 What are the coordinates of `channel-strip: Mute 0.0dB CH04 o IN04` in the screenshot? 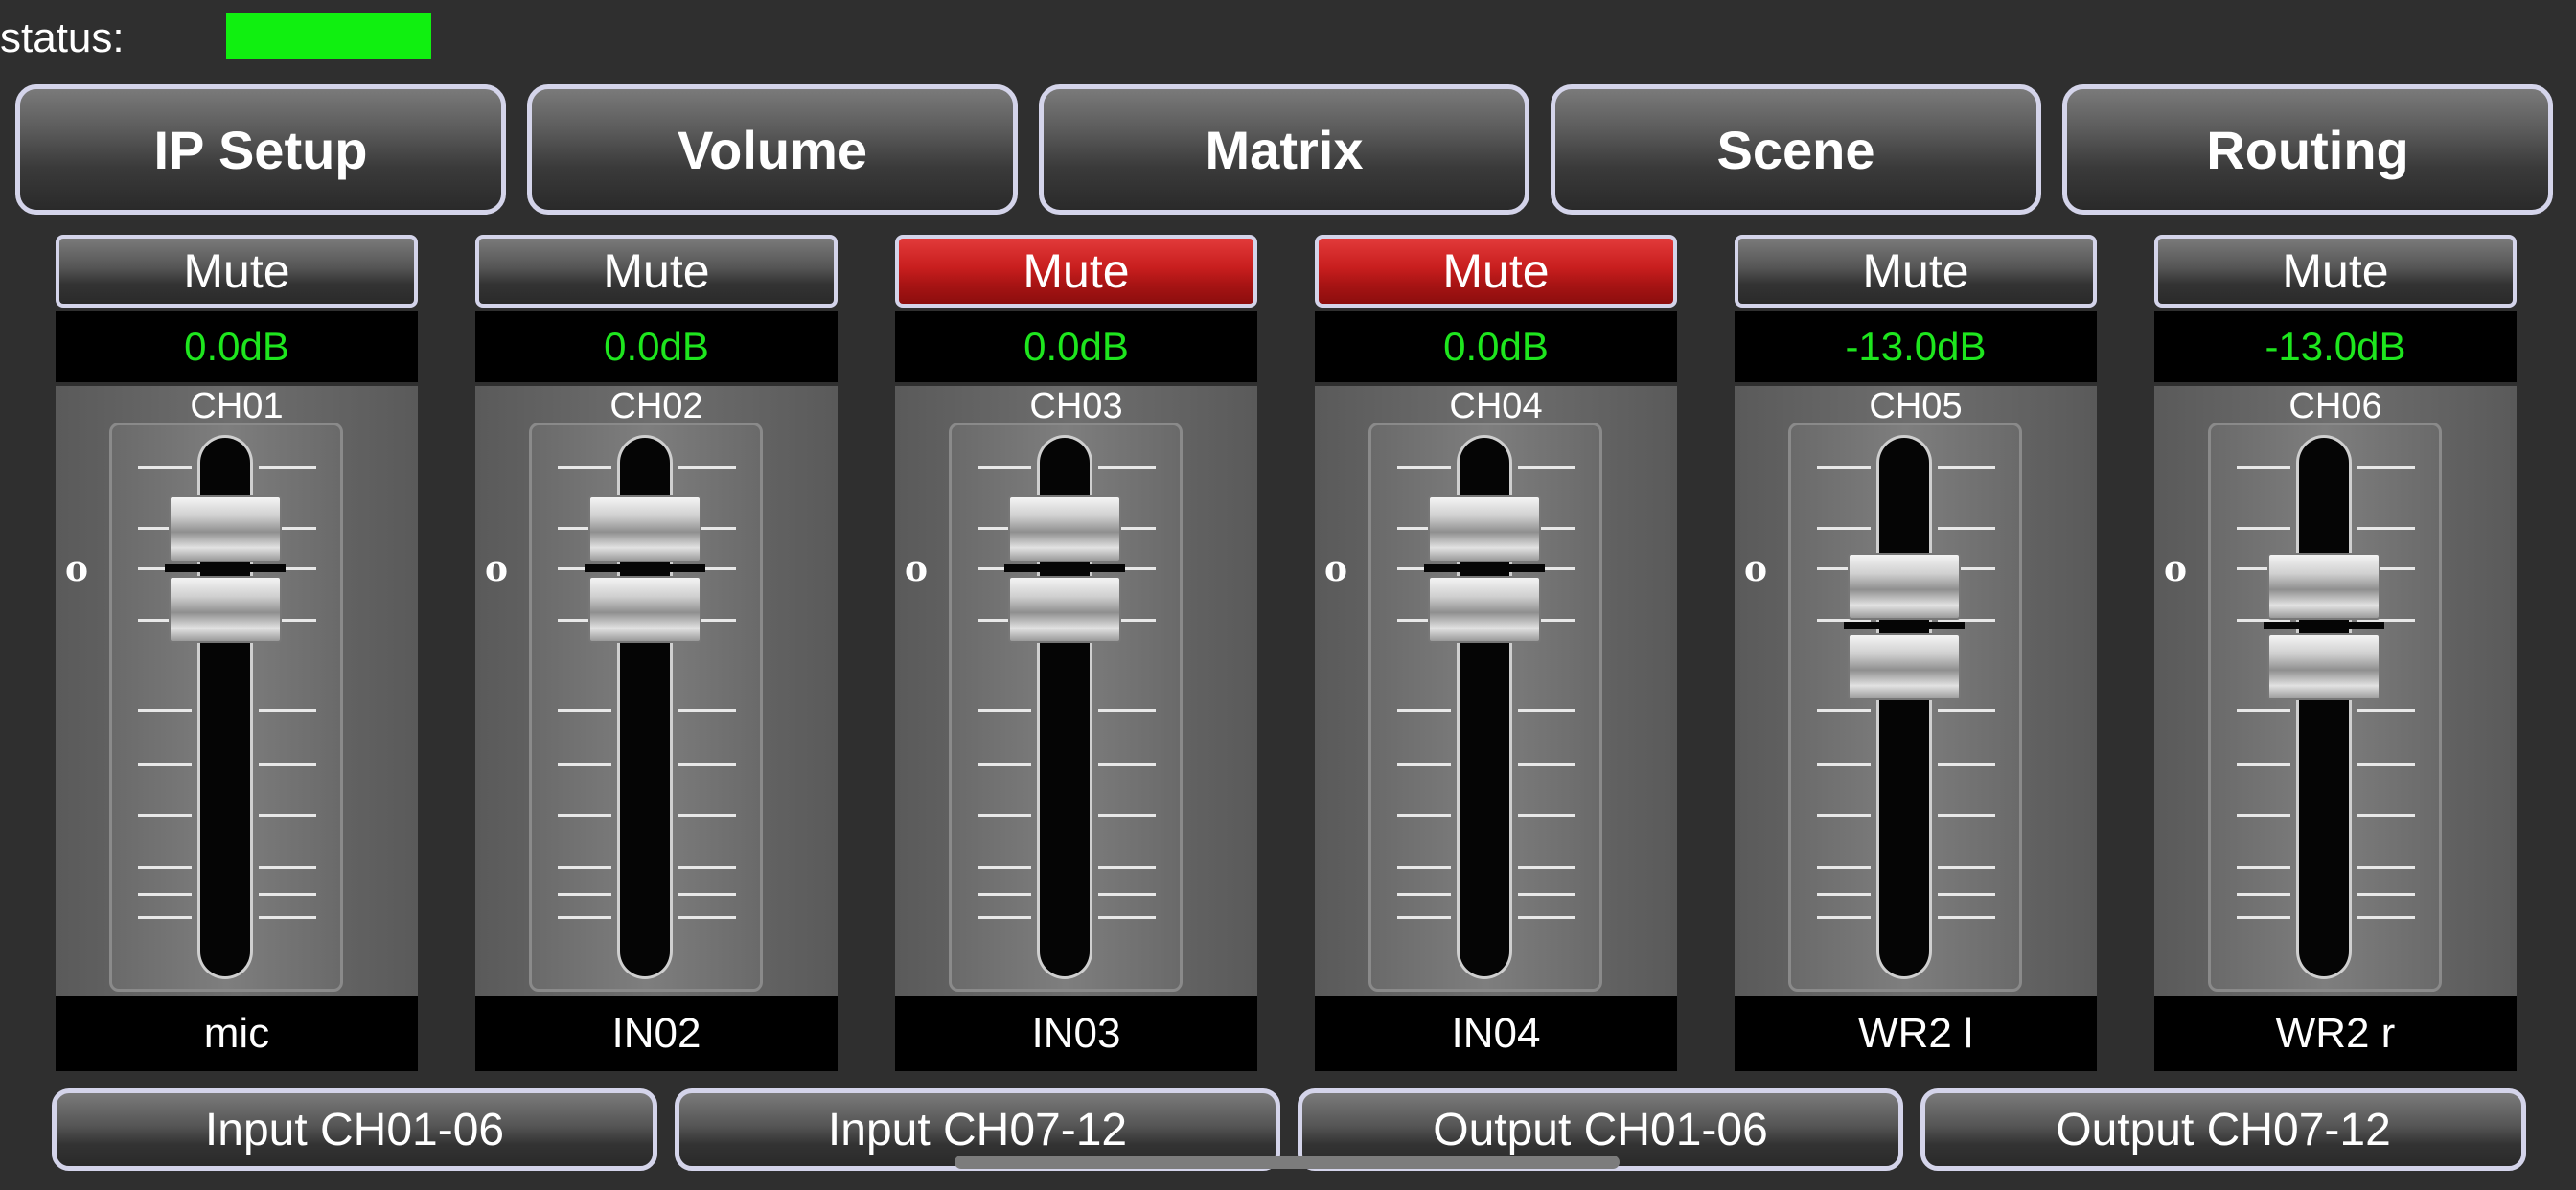 It's located at (1496, 653).